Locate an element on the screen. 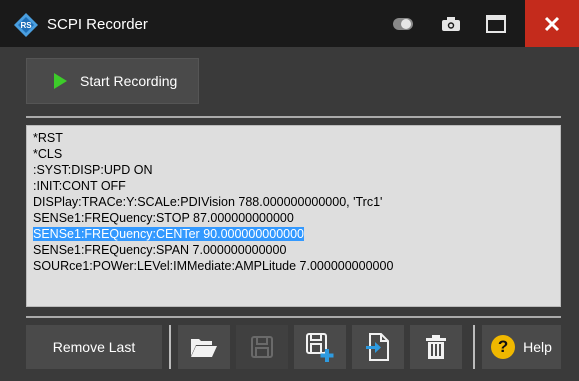 The image size is (579, 381). delete-button is located at coordinates (436, 347).